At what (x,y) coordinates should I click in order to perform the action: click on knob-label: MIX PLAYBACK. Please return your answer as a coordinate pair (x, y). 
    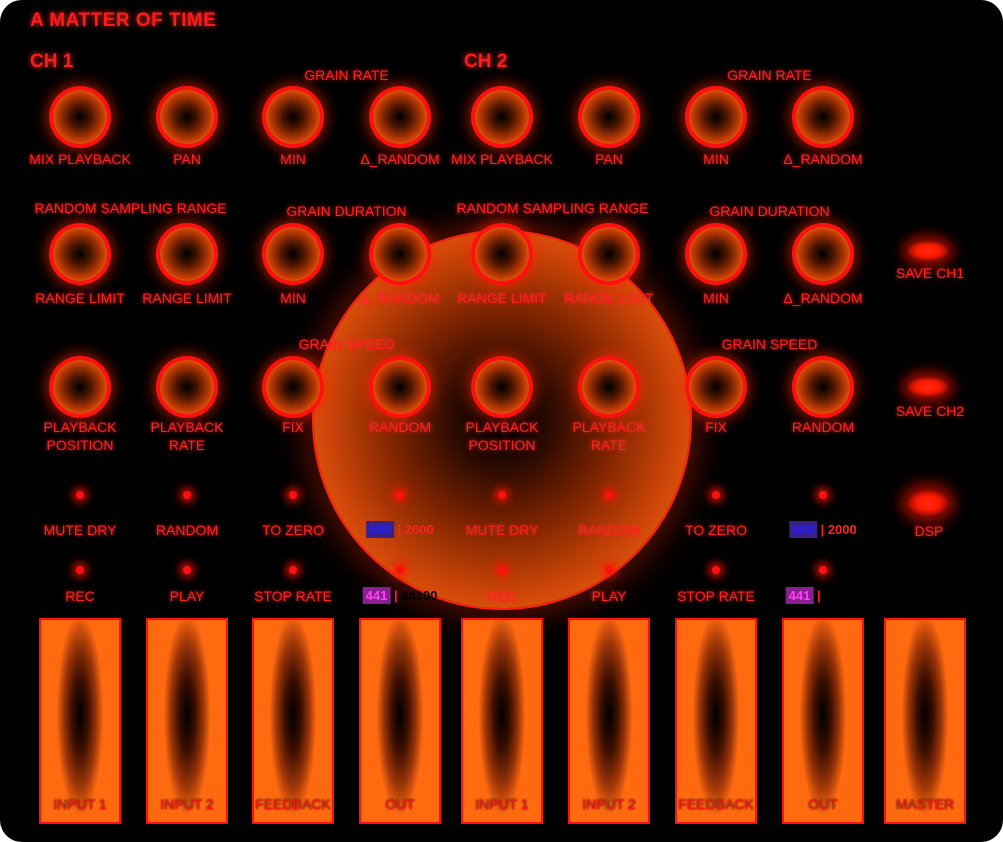
    Looking at the image, I should click on (502, 159).